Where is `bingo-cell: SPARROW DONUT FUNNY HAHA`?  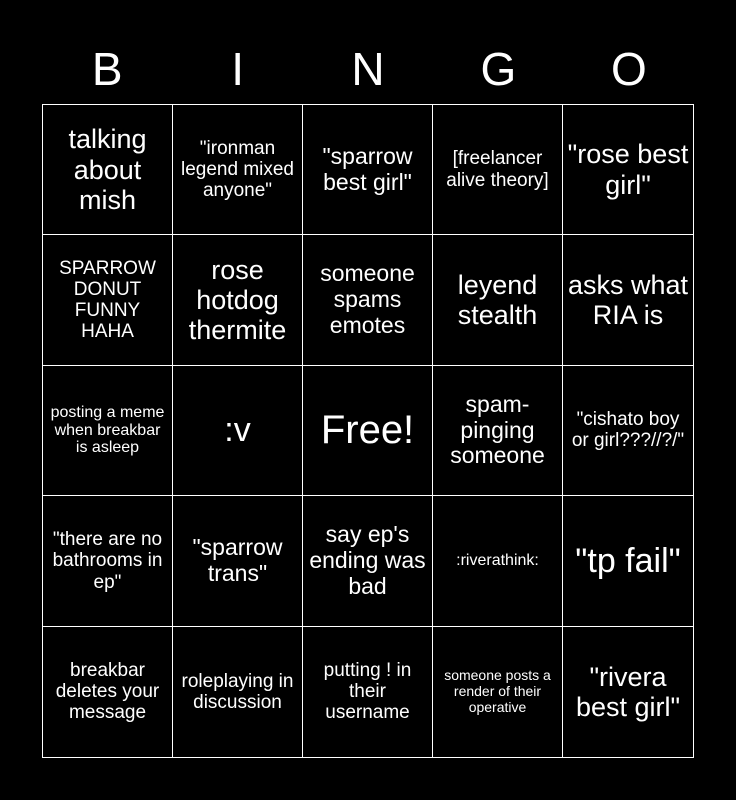
bingo-cell: SPARROW DONUT FUNNY HAHA is located at coordinates (108, 300).